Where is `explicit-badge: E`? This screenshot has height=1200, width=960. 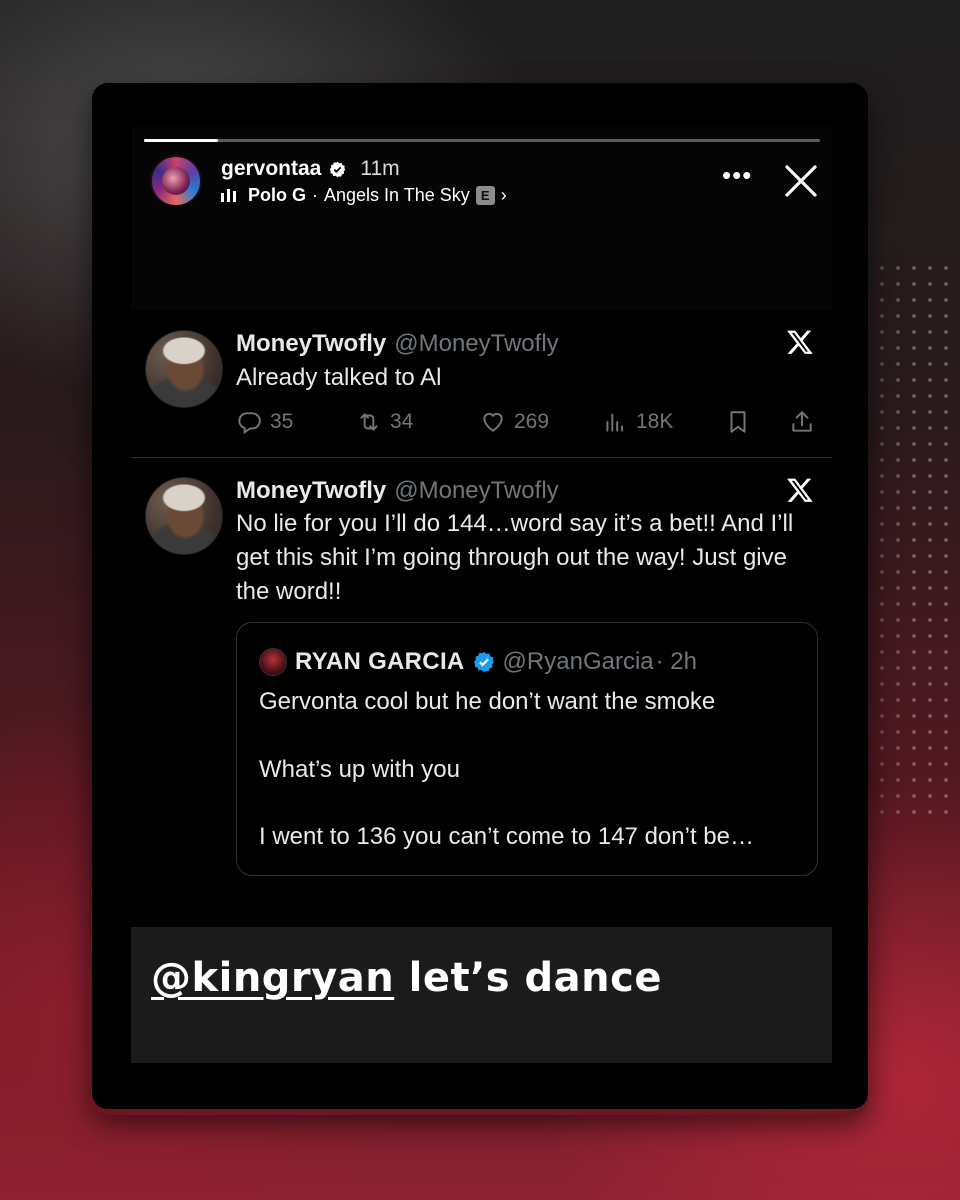 explicit-badge: E is located at coordinates (485, 195).